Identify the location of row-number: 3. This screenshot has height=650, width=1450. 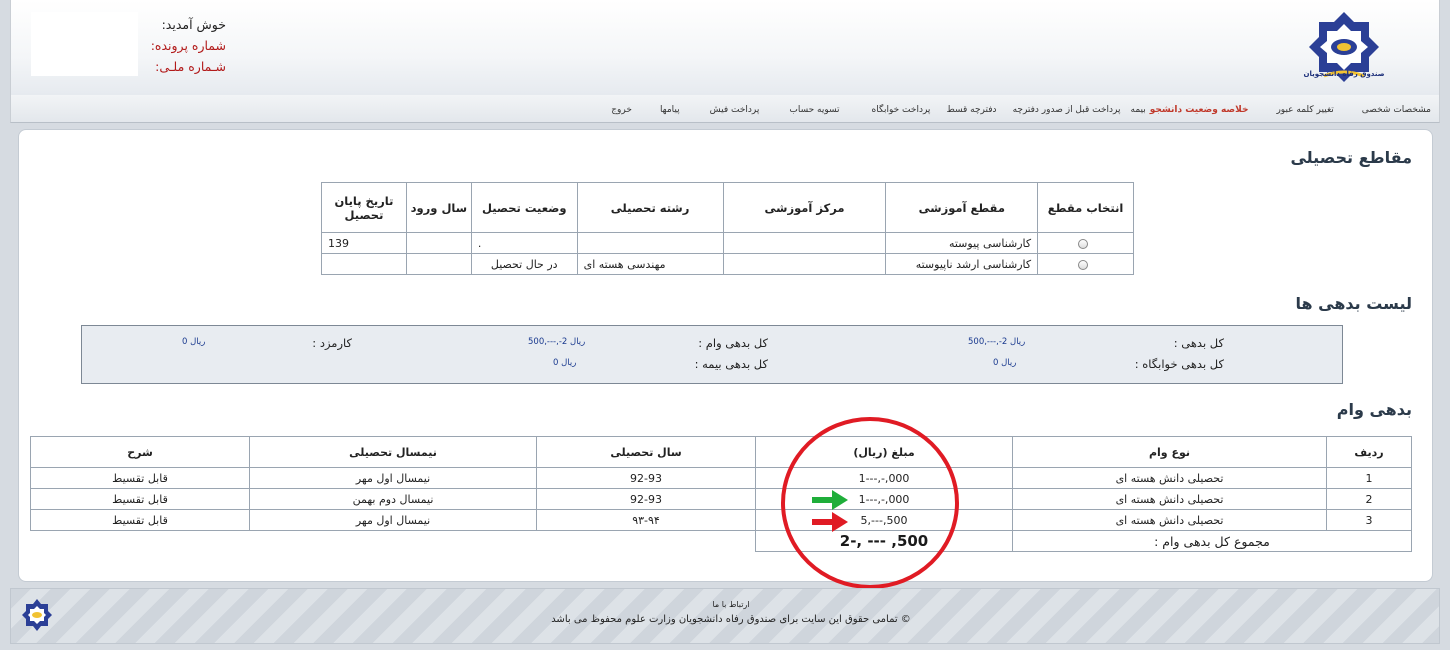
(1369, 520).